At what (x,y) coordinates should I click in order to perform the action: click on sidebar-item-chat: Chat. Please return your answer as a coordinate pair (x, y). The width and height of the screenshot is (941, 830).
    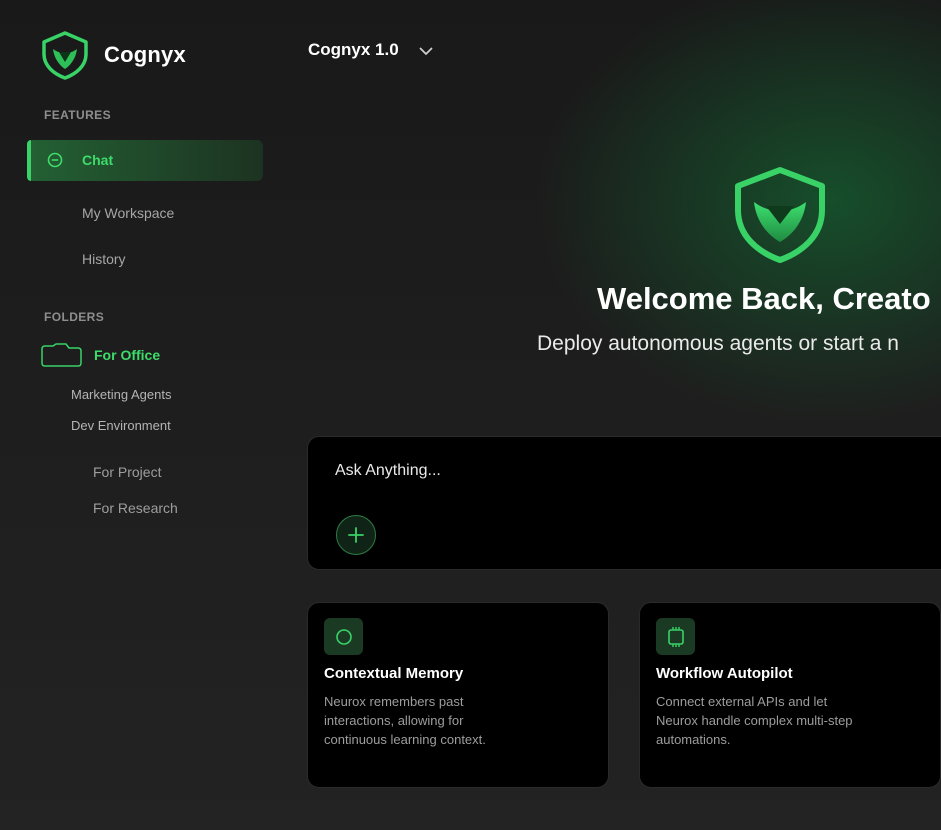
    Looking at the image, I should click on (145, 160).